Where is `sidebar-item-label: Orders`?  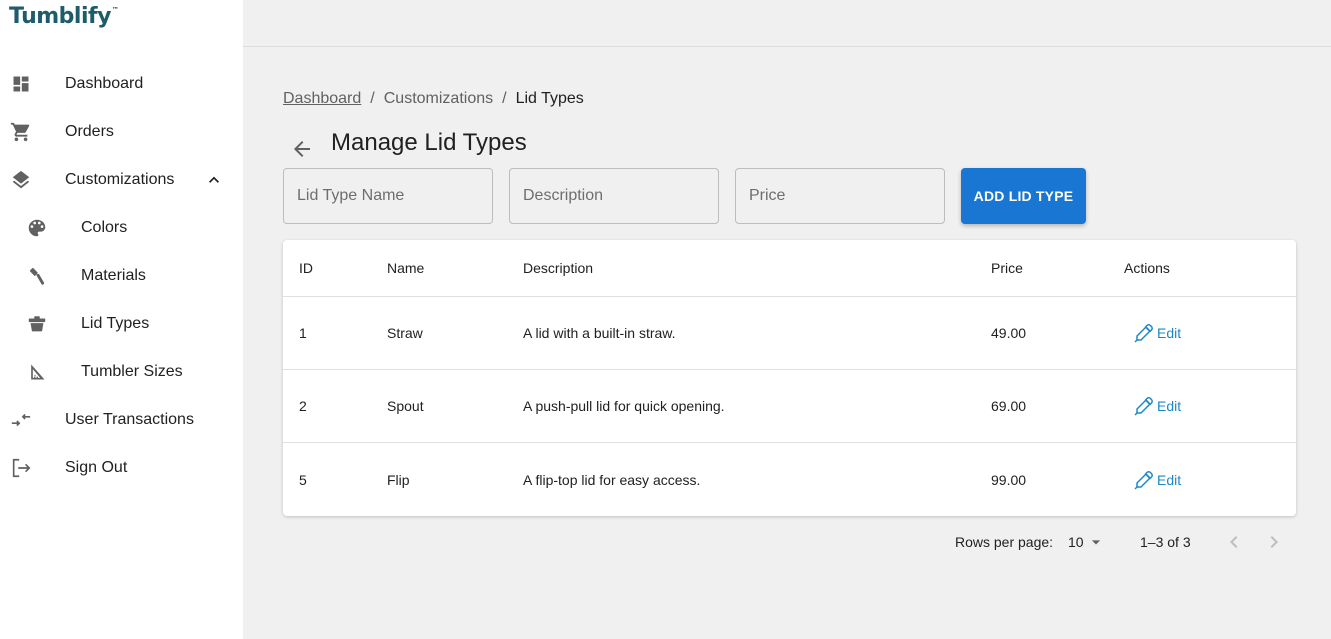 sidebar-item-label: Orders is located at coordinates (89, 131).